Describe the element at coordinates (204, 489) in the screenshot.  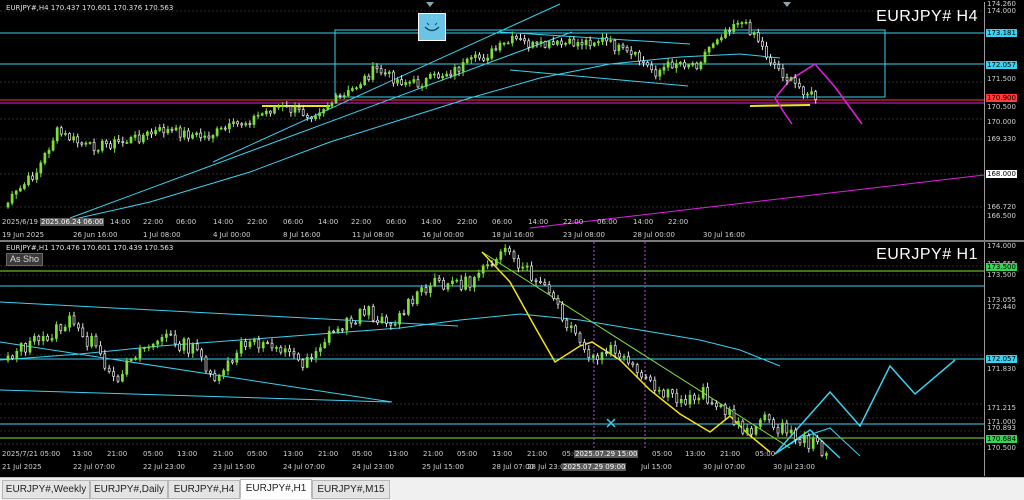
I see `tab-eurjpy-h4: EURJPY#,H4` at that location.